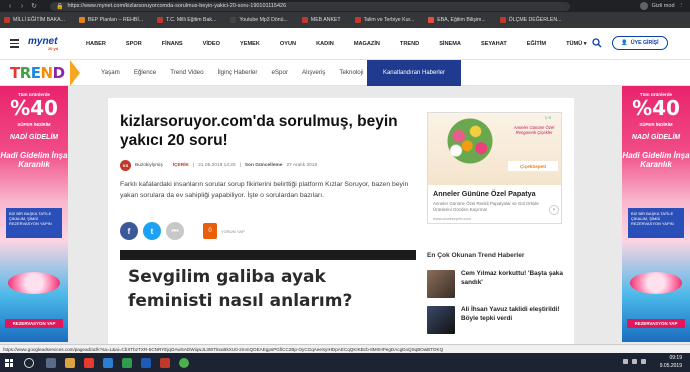 The height and width of the screenshot is (372, 690). What do you see at coordinates (172, 44) in the screenshot?
I see `nav-item: FİNANS` at bounding box center [172, 44].